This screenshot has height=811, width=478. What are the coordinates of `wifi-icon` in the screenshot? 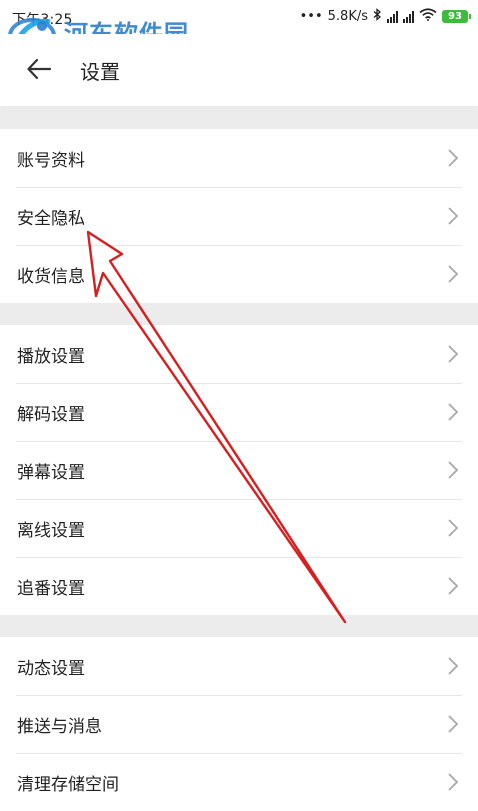 It's located at (428, 16).